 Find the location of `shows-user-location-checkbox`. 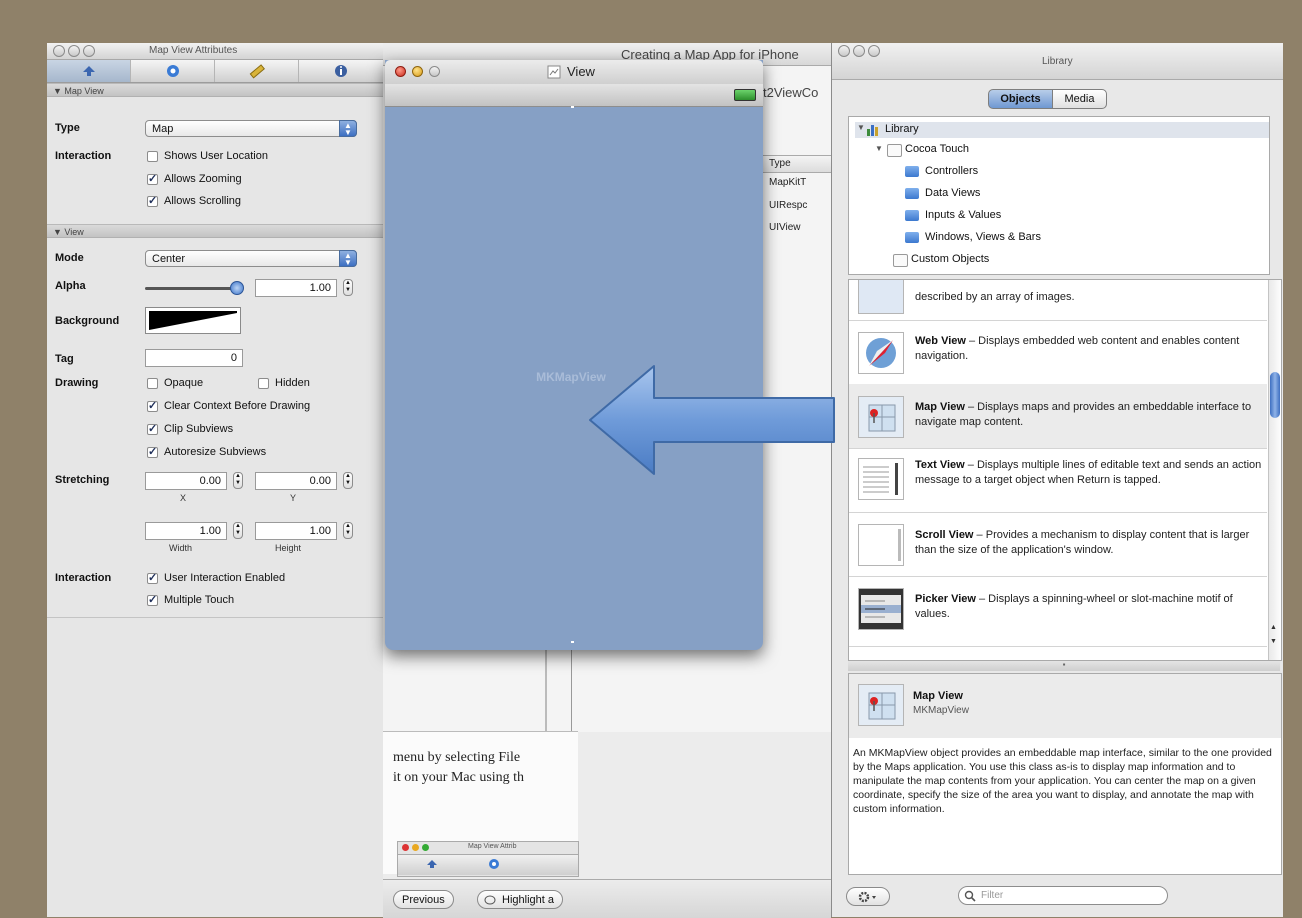

shows-user-location-checkbox is located at coordinates (152, 156).